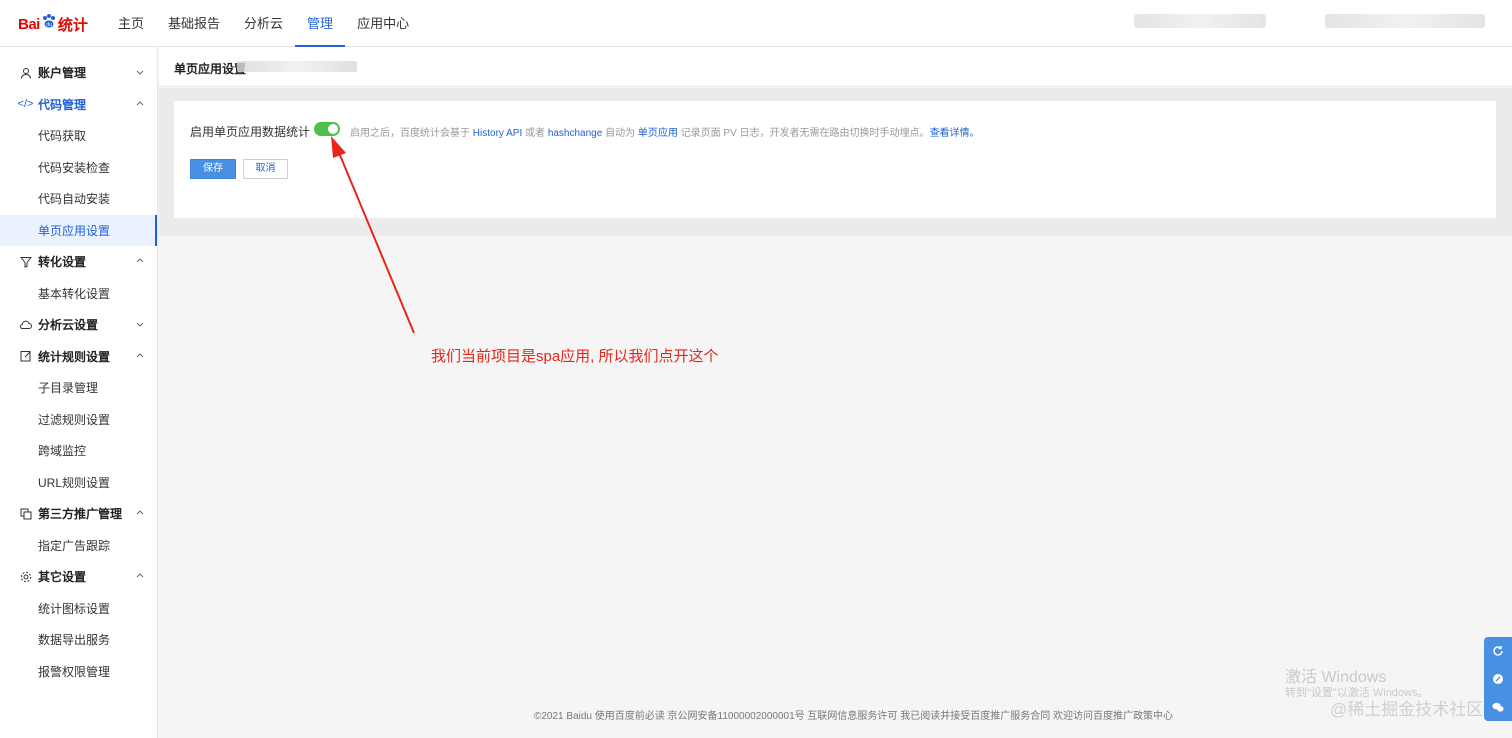  What do you see at coordinates (756, 23) in the screenshot?
I see `top-header: Bai du 统计 主页 基础报告 分析云 管理 应用中心` at bounding box center [756, 23].